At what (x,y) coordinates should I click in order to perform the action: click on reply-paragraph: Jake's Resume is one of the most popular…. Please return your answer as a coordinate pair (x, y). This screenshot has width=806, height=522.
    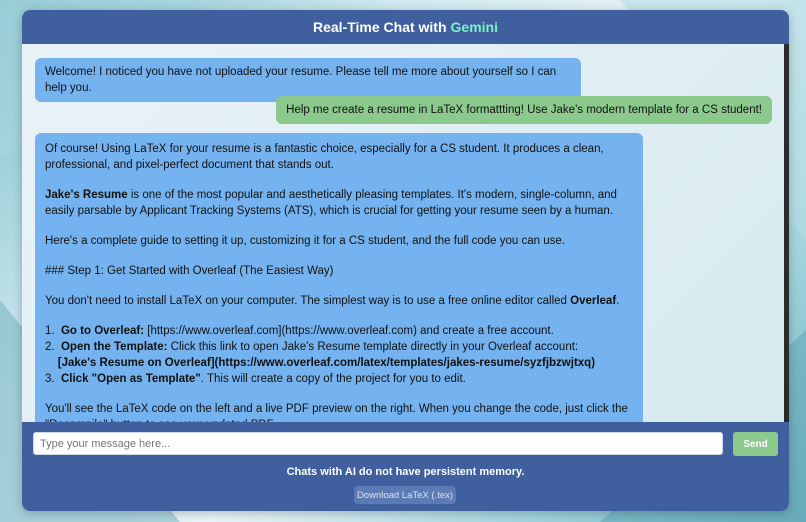
    Looking at the image, I should click on (339, 203).